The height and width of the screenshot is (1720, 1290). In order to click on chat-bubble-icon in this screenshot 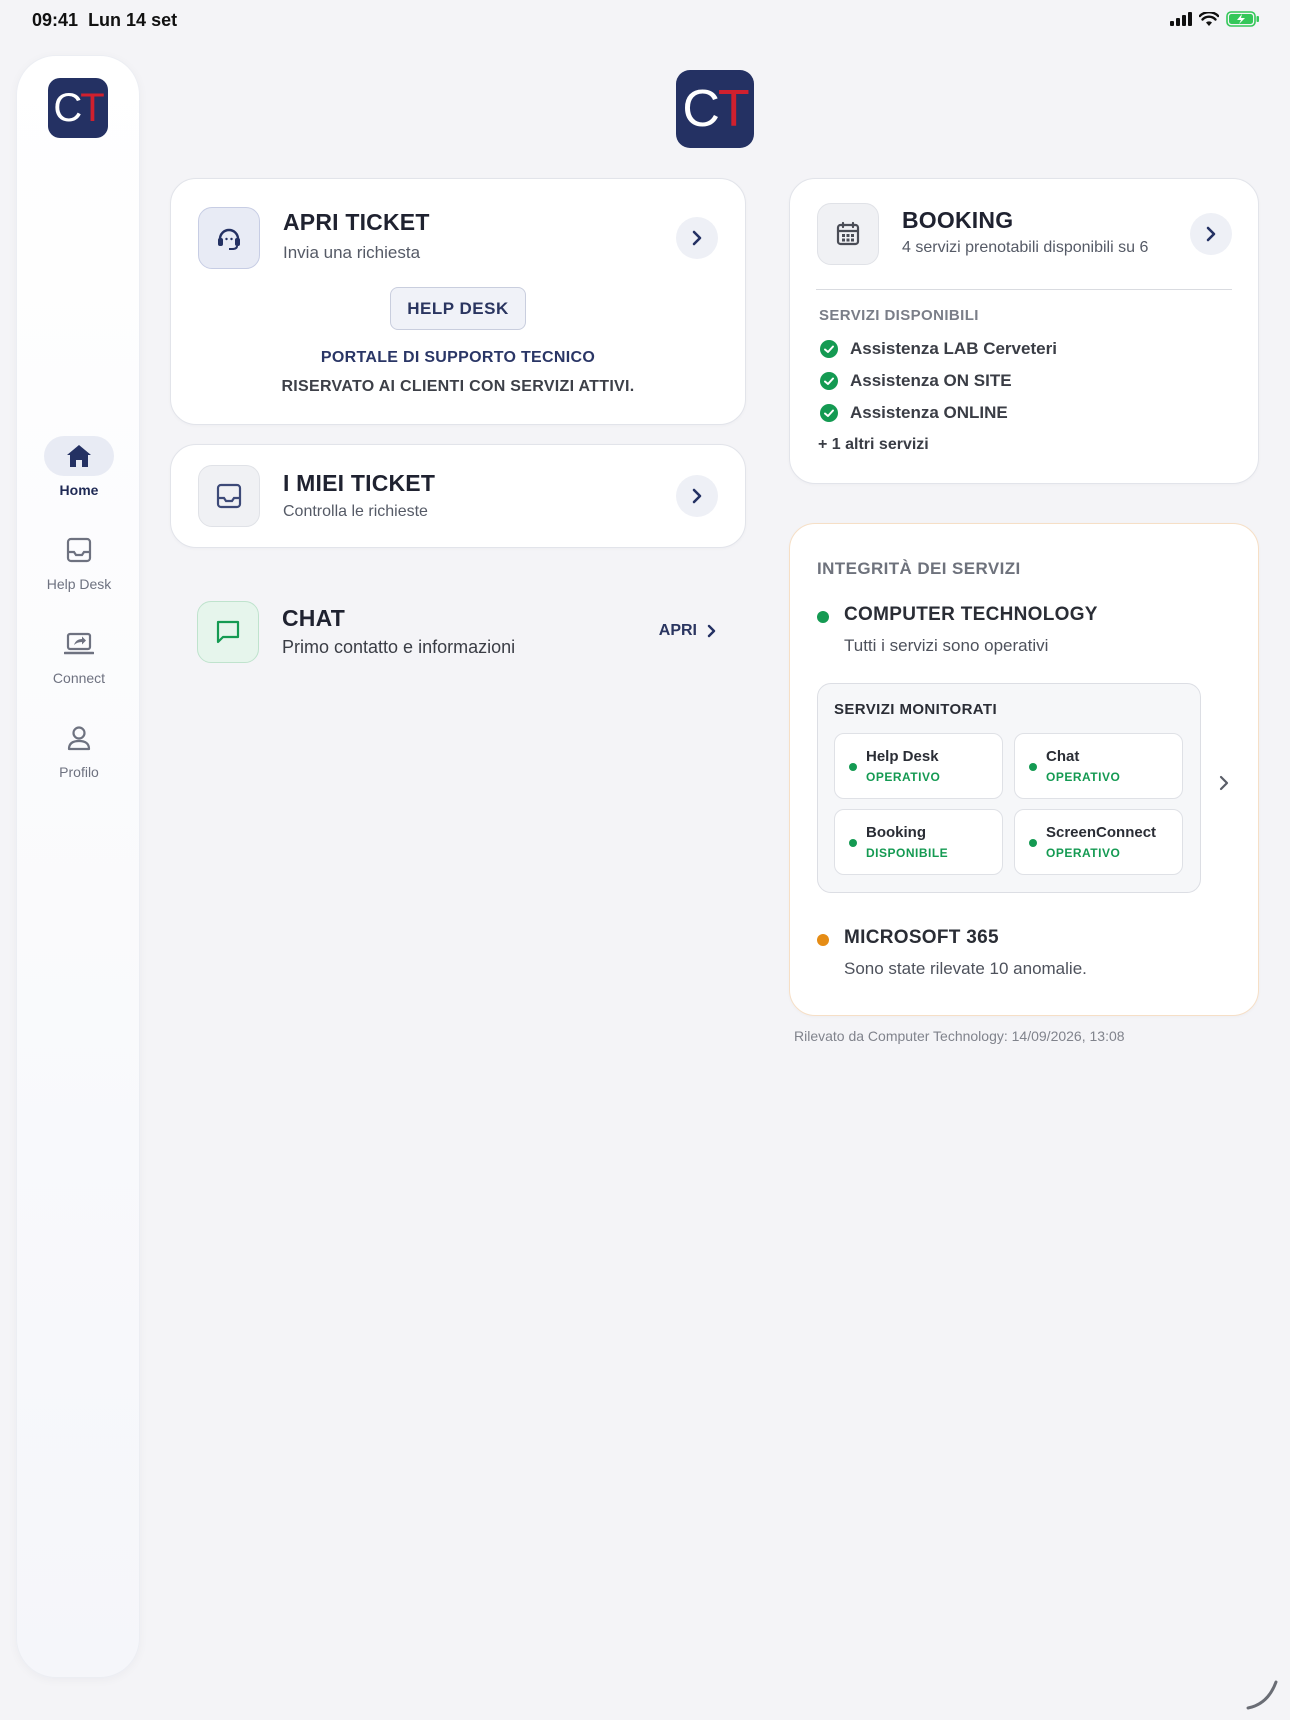, I will do `click(228, 632)`.